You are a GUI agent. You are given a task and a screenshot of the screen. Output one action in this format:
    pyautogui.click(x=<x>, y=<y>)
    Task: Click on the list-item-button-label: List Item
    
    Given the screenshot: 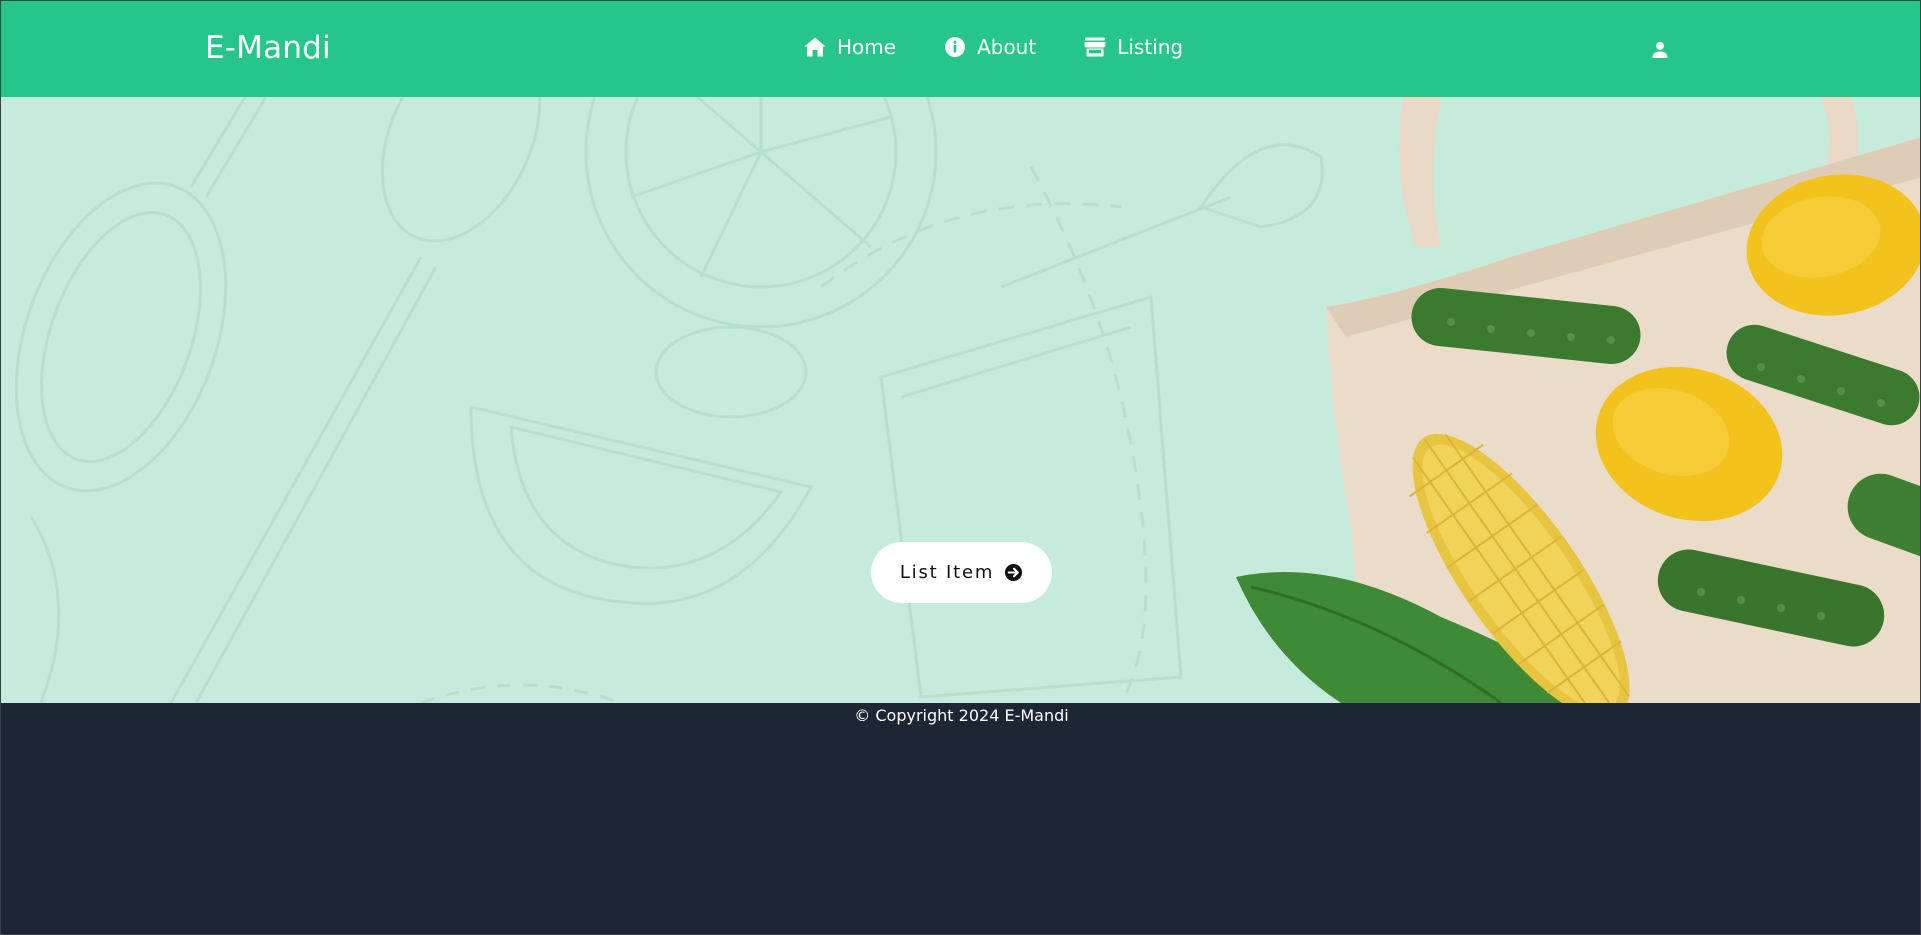 What is the action you would take?
    pyautogui.click(x=947, y=572)
    